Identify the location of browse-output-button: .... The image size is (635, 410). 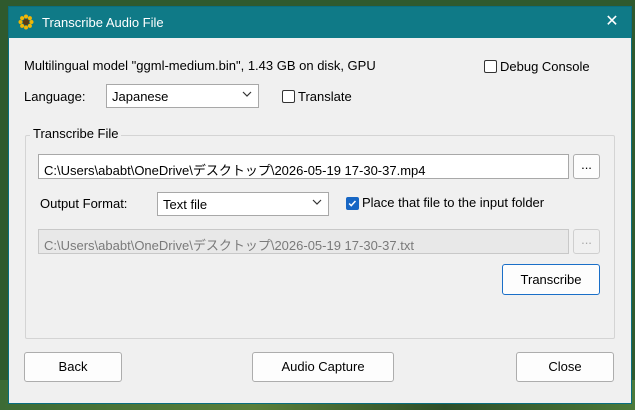
(586, 241).